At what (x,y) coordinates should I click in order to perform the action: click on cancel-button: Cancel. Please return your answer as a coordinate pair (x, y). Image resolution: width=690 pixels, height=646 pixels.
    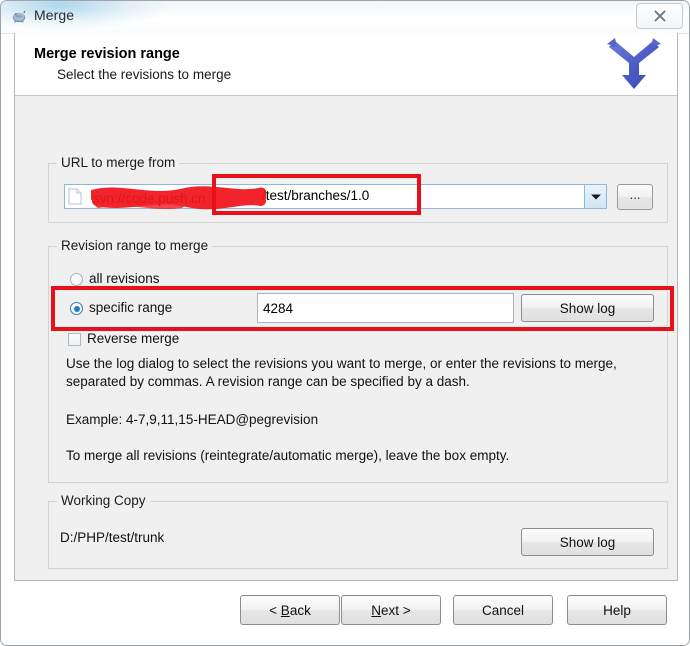
    Looking at the image, I should click on (503, 610).